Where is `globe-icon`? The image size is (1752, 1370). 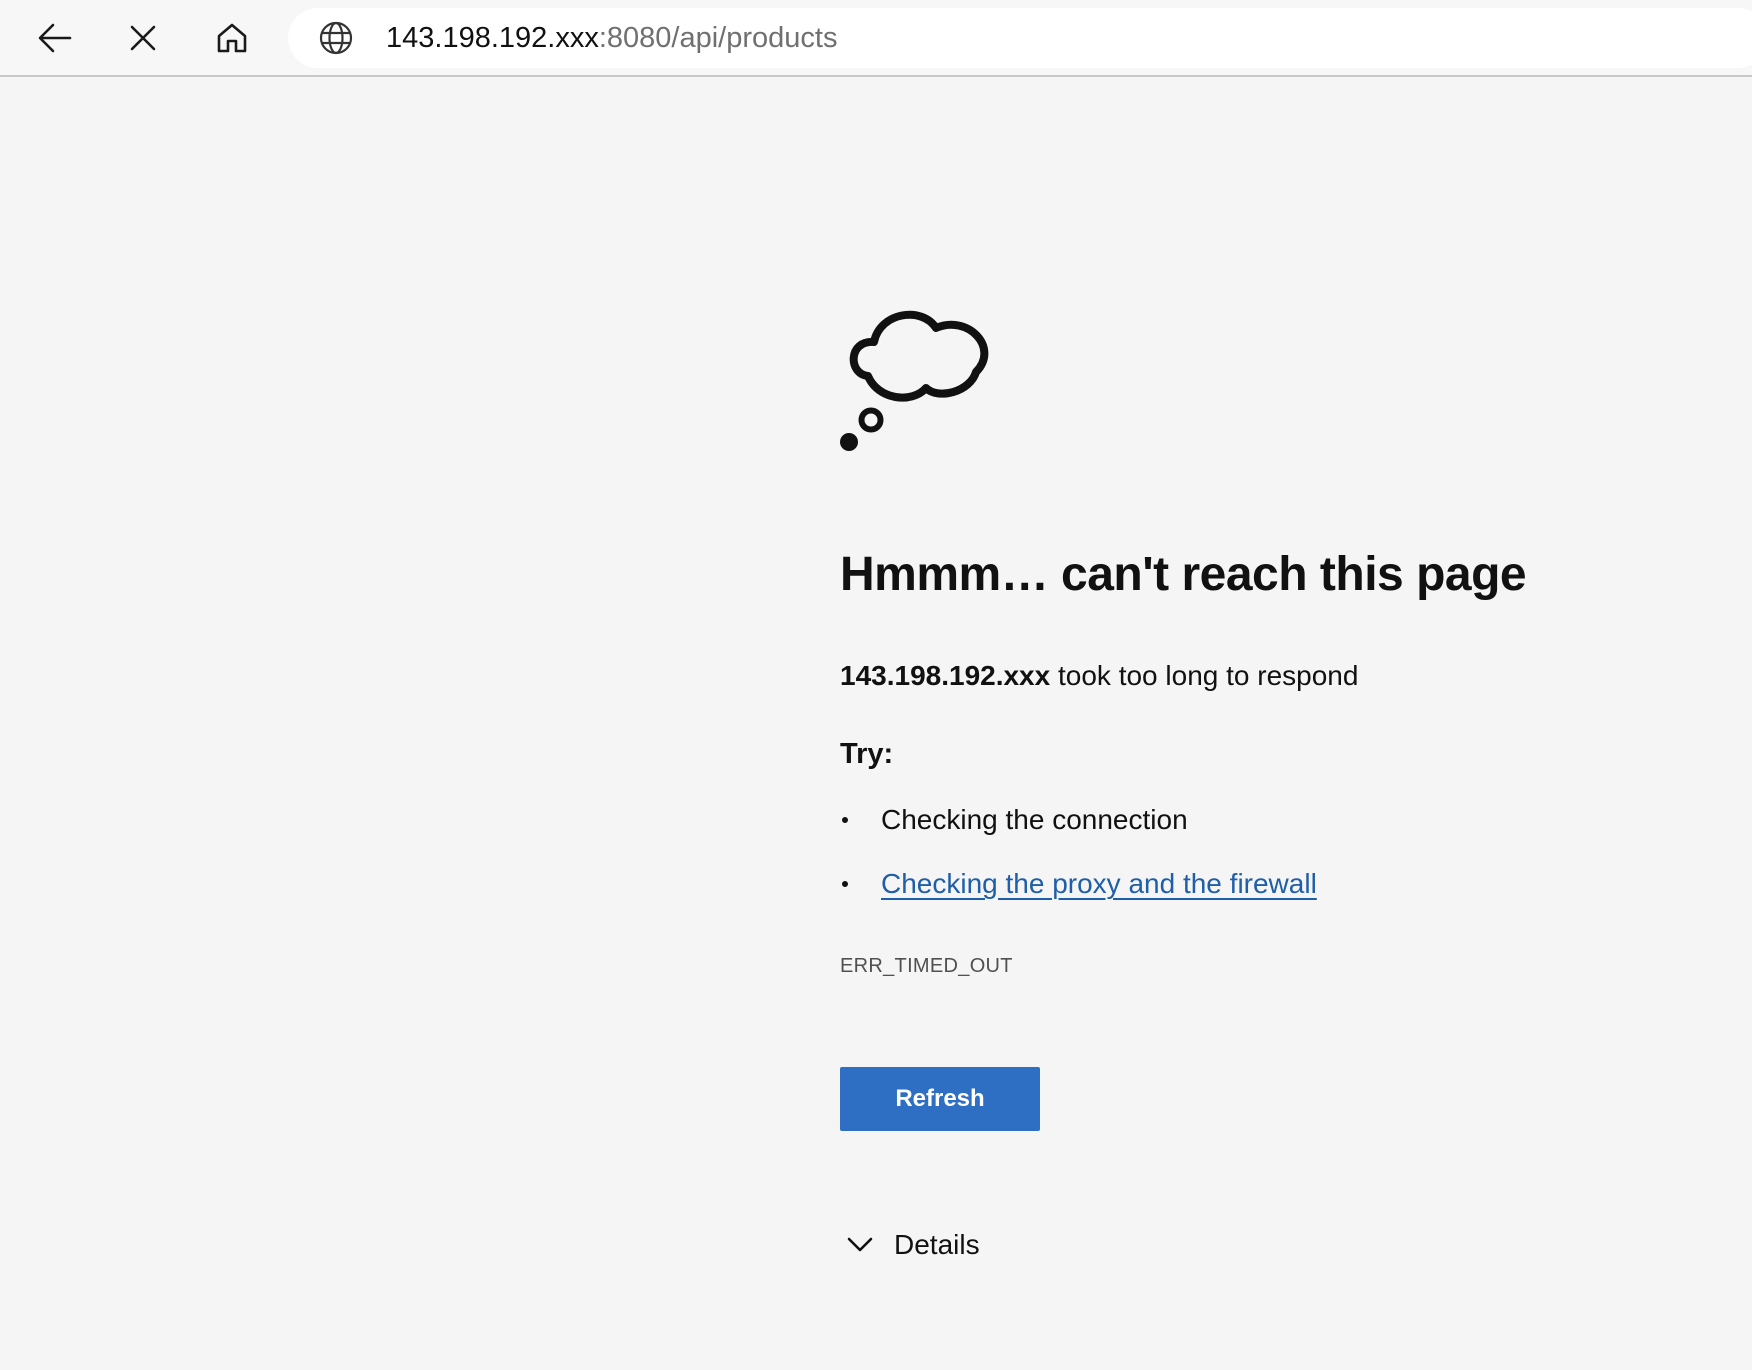 globe-icon is located at coordinates (336, 38).